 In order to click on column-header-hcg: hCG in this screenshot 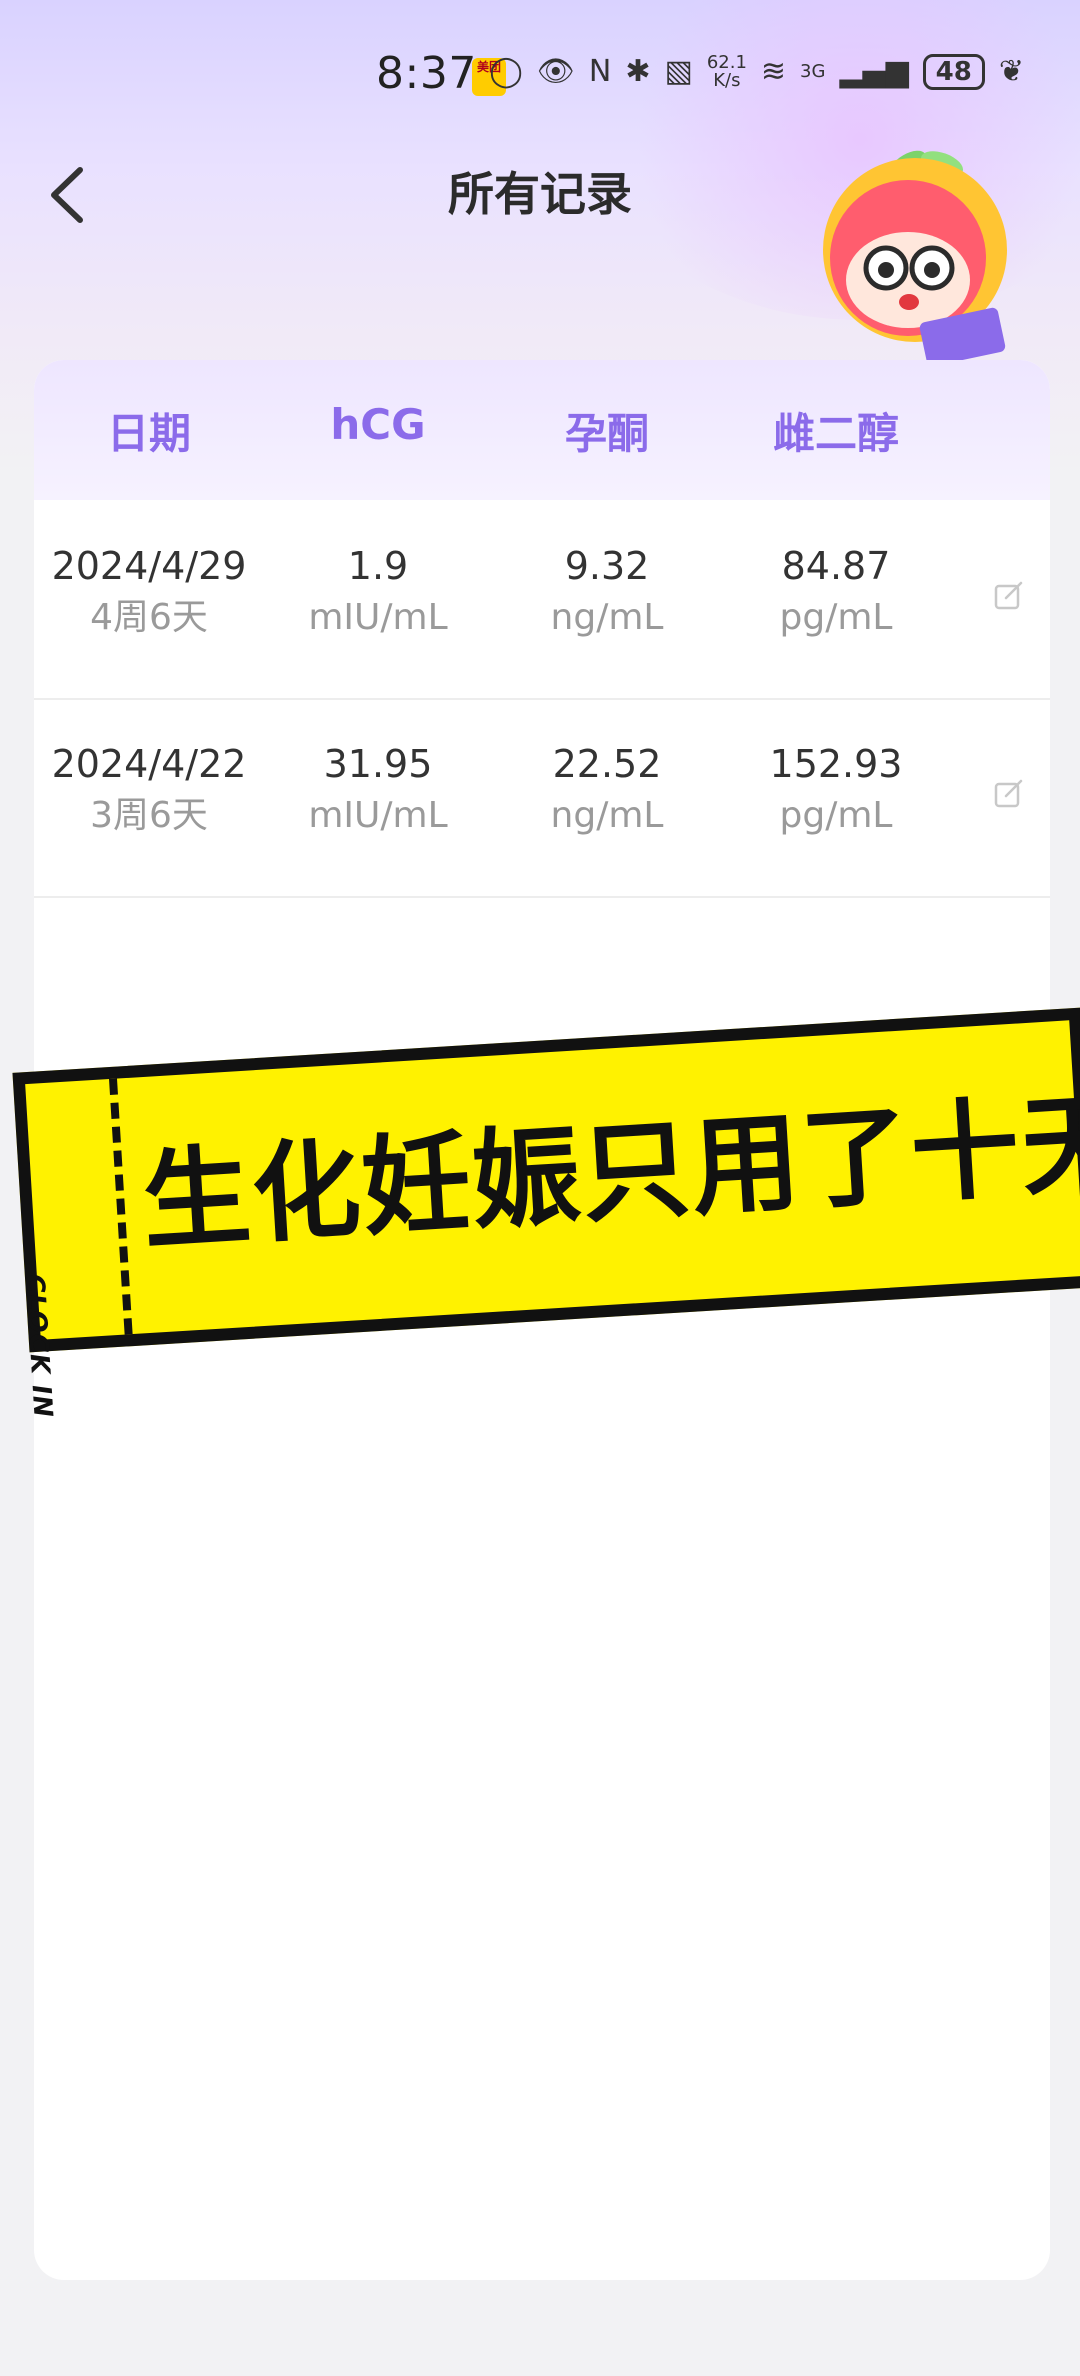, I will do `click(378, 424)`.